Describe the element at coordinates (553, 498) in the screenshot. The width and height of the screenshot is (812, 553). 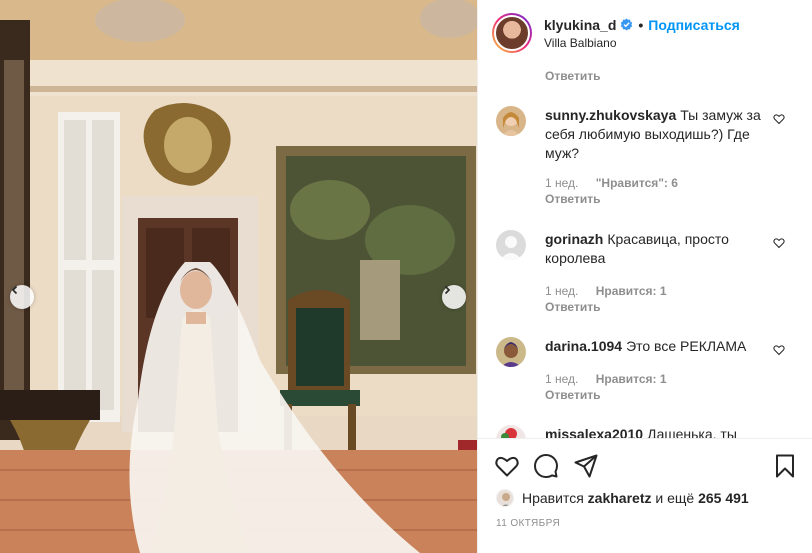
I see `likes-prefix: Нравится` at that location.